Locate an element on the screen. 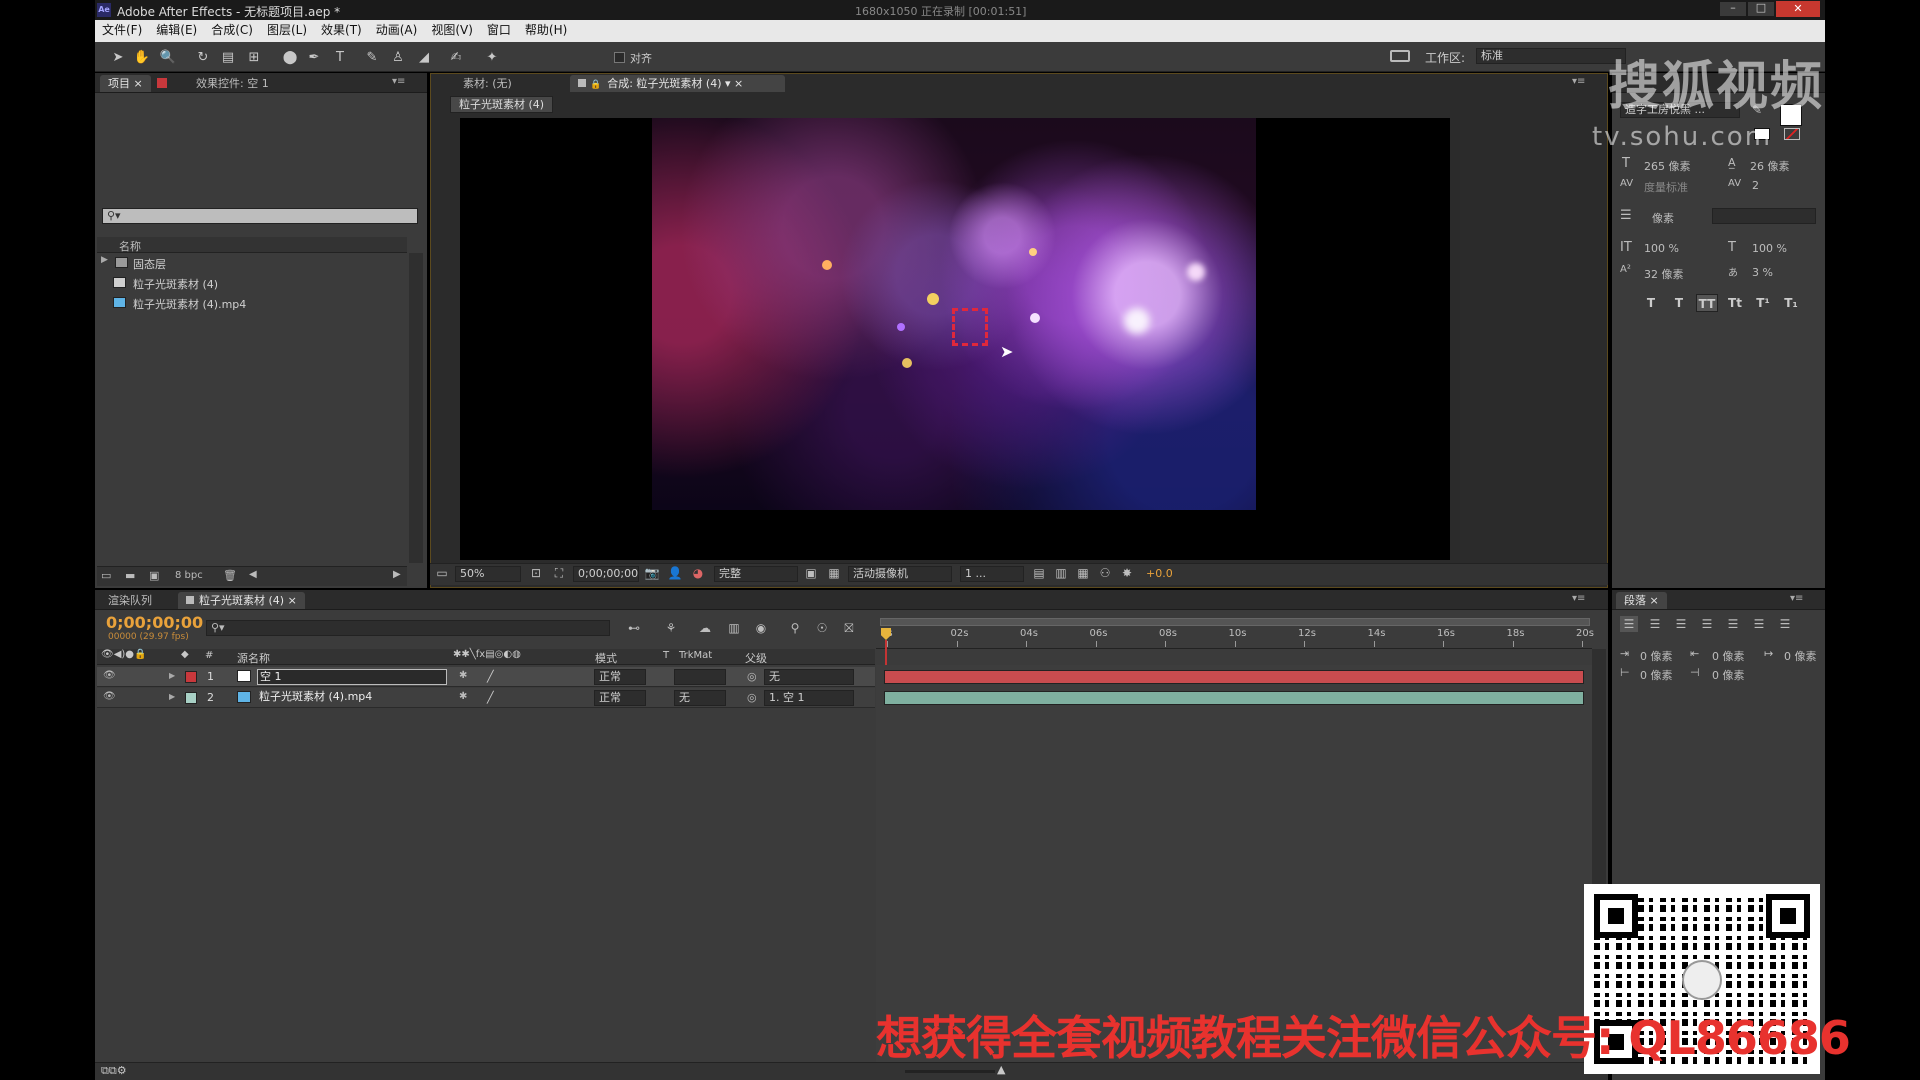 This screenshot has width=1920, height=1080. comp-mini-flowchart-icon: ⊷ is located at coordinates (634, 628).